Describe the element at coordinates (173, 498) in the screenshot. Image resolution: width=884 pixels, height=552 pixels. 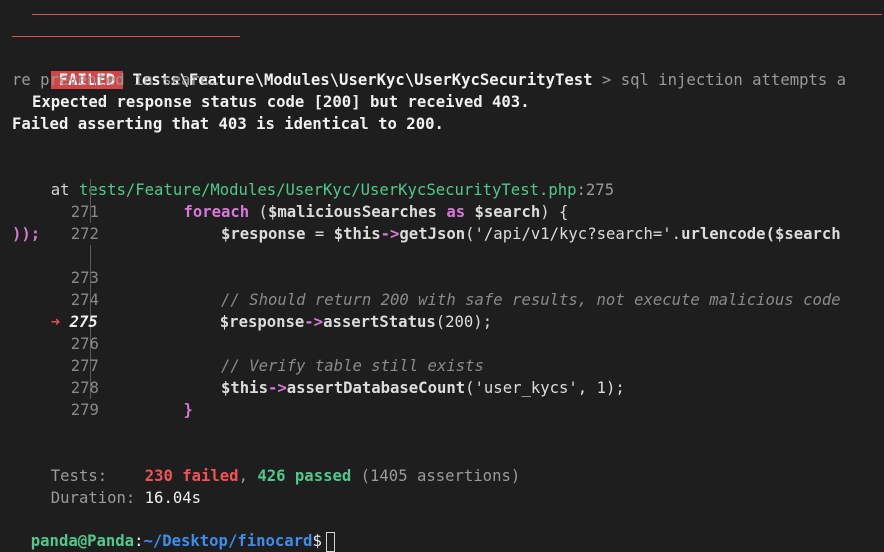
I see `duration-value: 16.04s` at that location.